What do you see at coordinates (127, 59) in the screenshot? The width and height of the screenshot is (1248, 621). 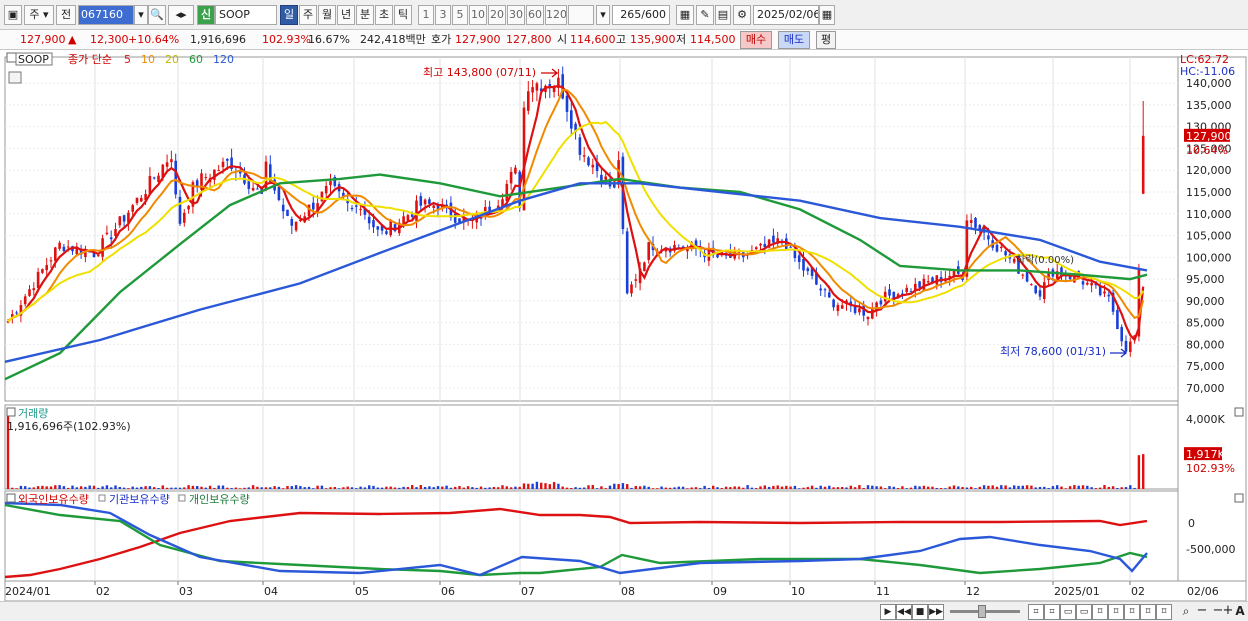 I see `ma-legend-5: 5` at bounding box center [127, 59].